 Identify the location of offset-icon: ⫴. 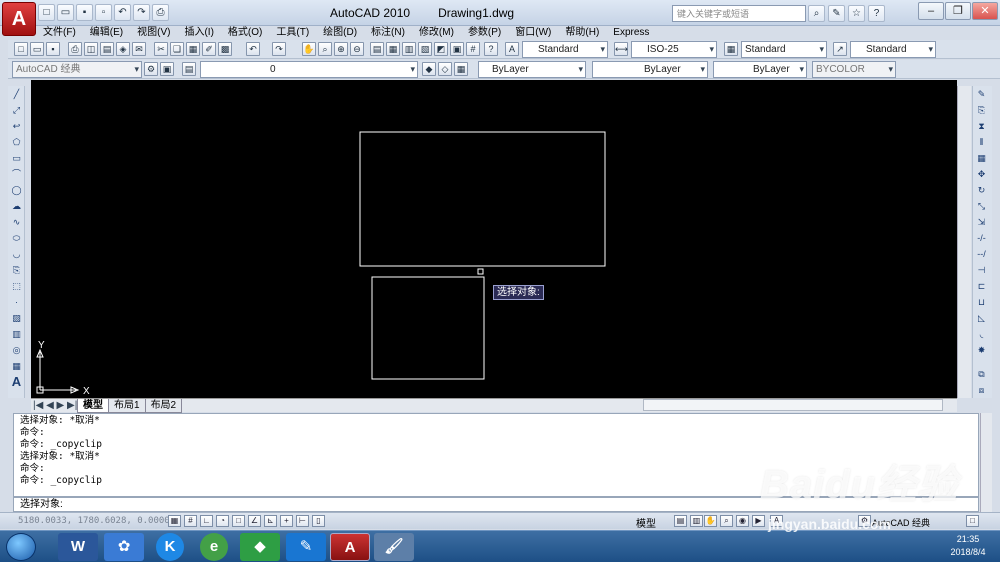
(981, 142).